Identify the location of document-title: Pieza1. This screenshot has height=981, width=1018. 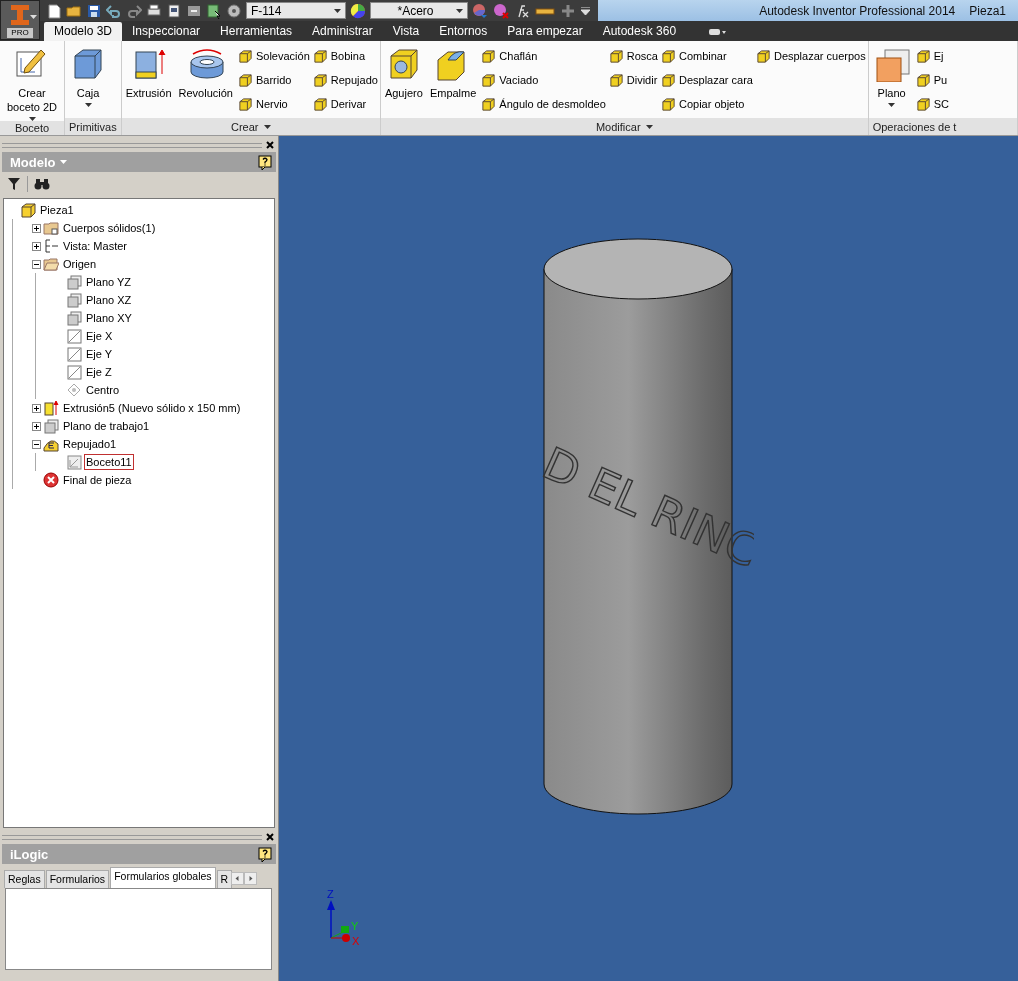
(987, 10).